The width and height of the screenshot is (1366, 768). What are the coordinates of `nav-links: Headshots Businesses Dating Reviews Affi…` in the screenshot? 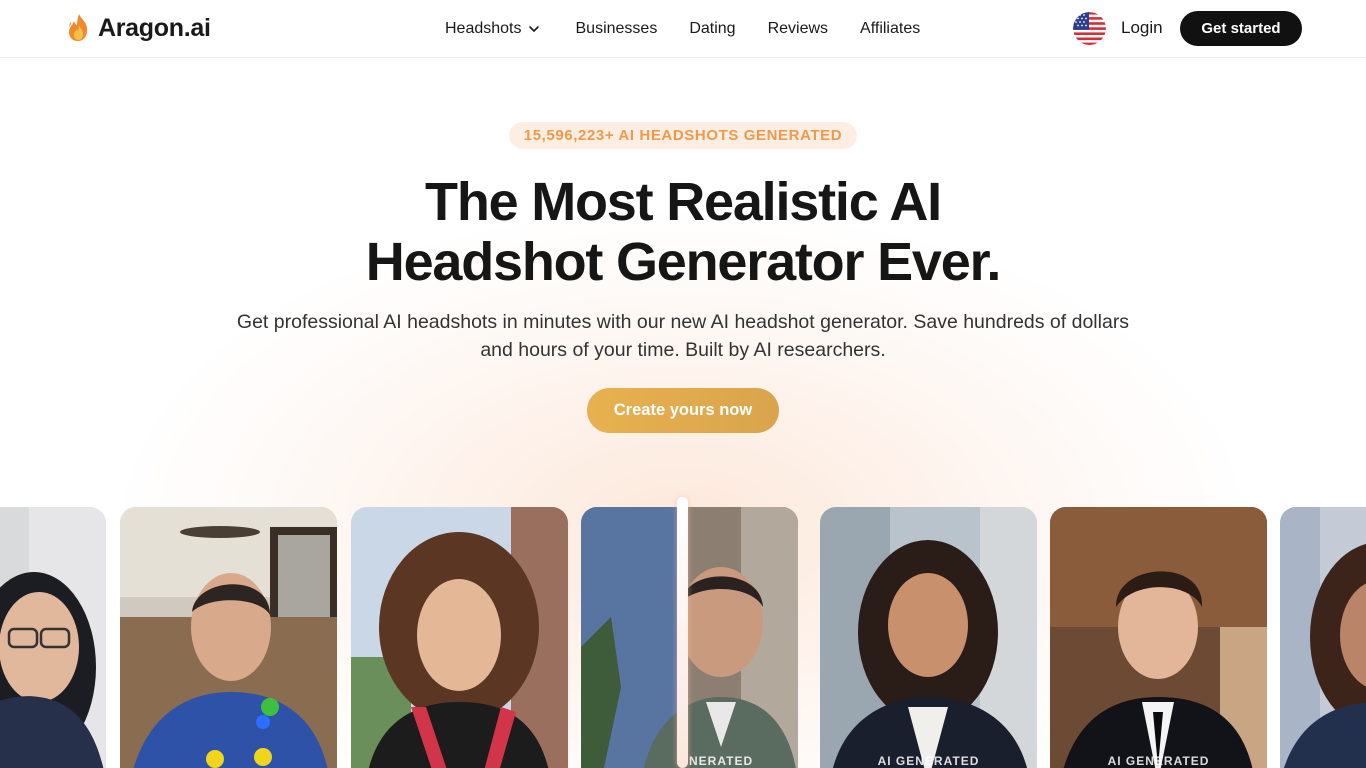 It's located at (682, 29).